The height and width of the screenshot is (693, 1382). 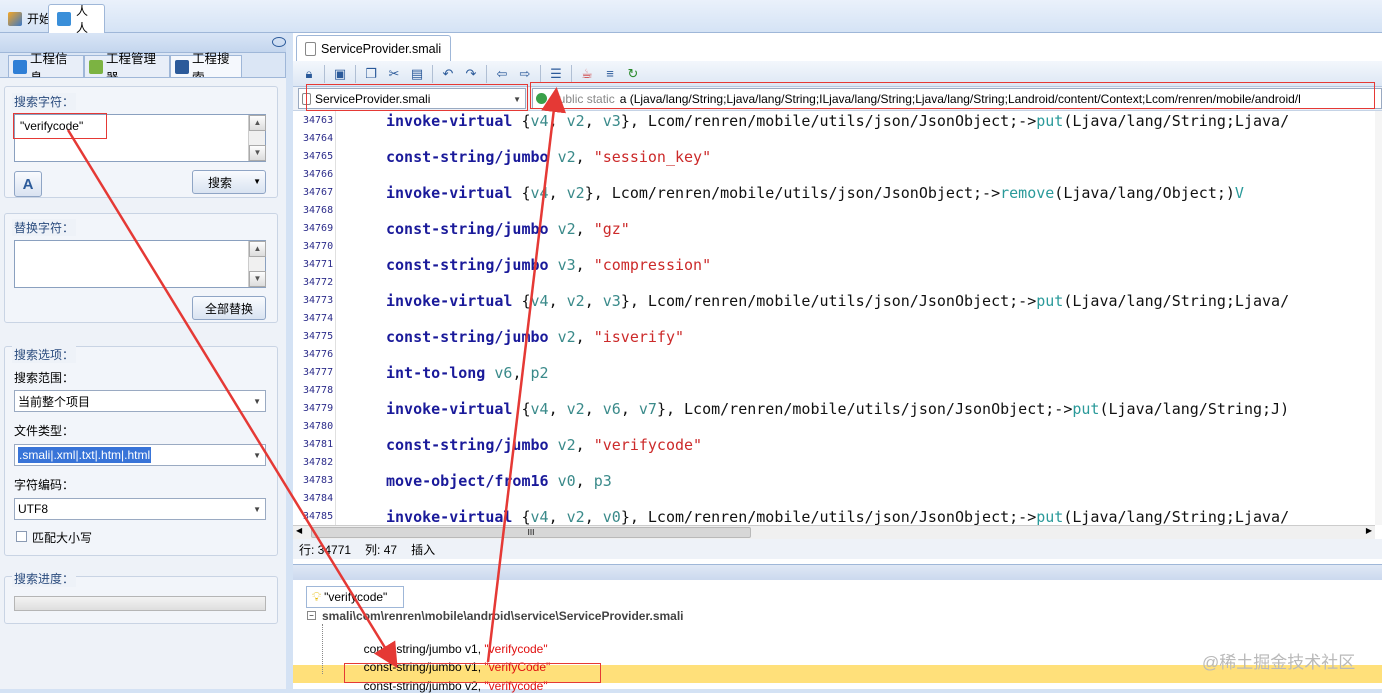 What do you see at coordinates (526, 375) in the screenshot?
I see `arrow-result-to-method` at bounding box center [526, 375].